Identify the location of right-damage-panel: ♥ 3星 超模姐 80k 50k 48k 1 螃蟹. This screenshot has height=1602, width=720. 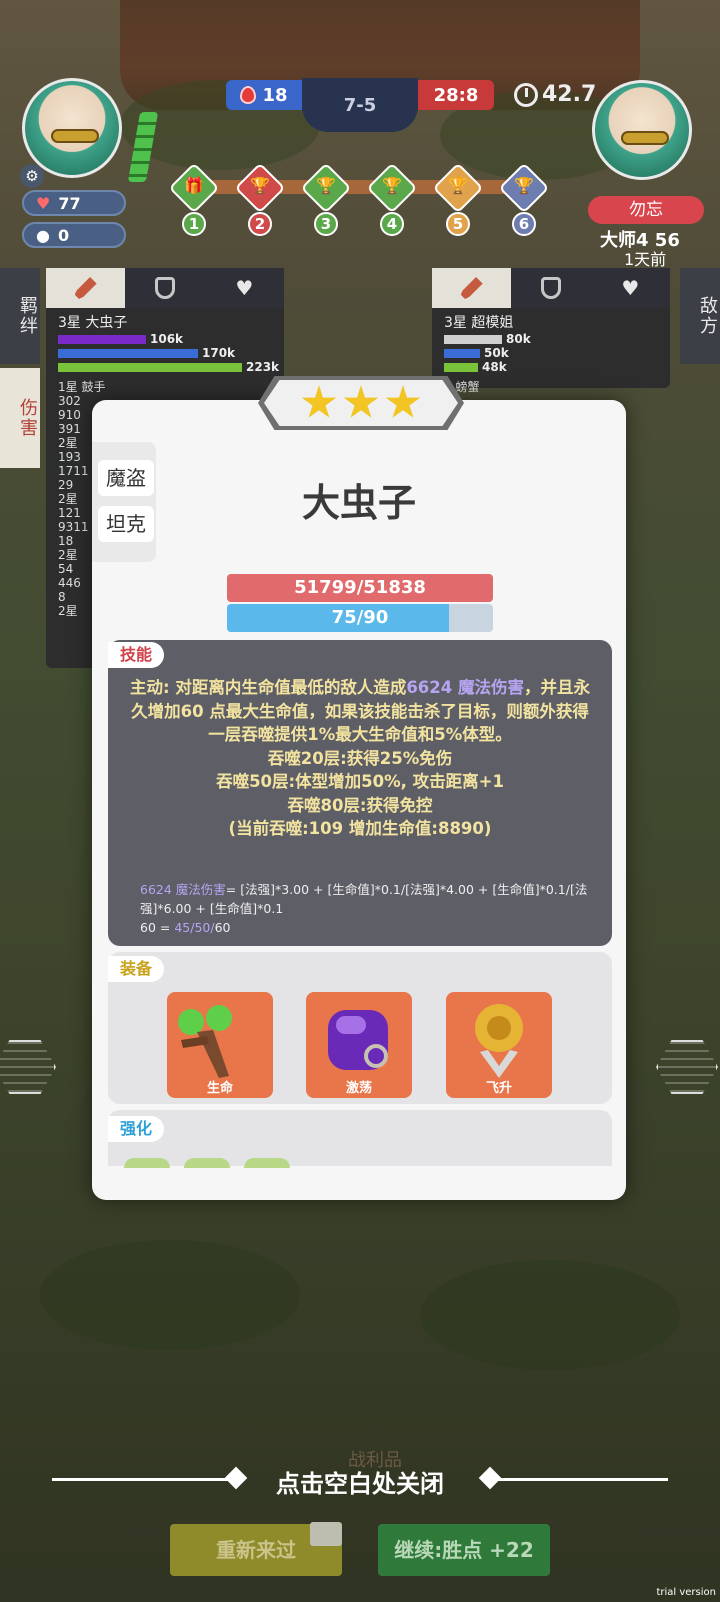
(551, 331).